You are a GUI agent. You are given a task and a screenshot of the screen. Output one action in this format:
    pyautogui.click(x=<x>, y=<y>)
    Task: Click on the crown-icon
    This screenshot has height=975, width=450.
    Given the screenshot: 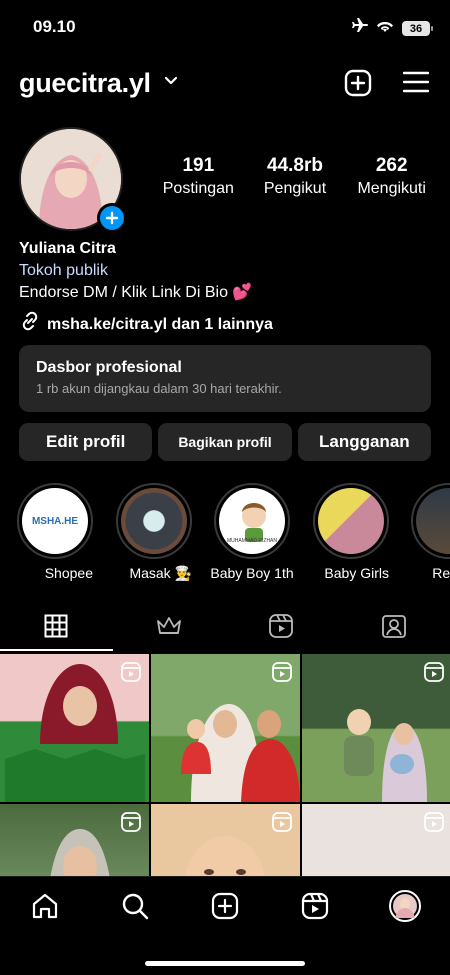 What is the action you would take?
    pyautogui.click(x=169, y=628)
    